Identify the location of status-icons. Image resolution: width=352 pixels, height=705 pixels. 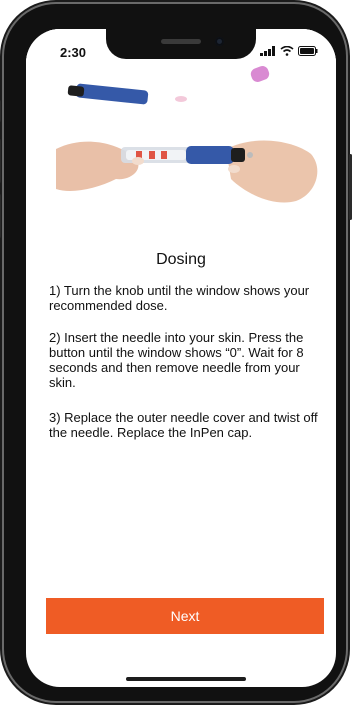
(289, 51).